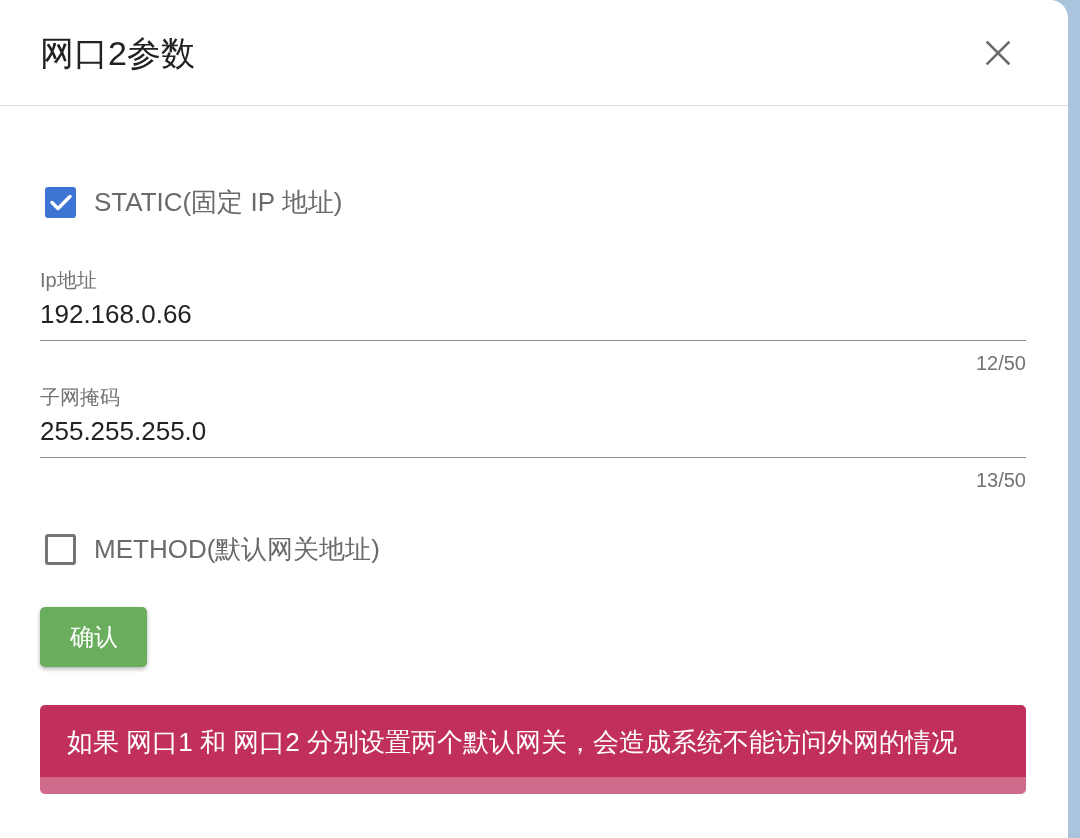 This screenshot has height=838, width=1080. What do you see at coordinates (218, 202) in the screenshot?
I see `checkbox-label: STATIC(固定 IP 地址)` at bounding box center [218, 202].